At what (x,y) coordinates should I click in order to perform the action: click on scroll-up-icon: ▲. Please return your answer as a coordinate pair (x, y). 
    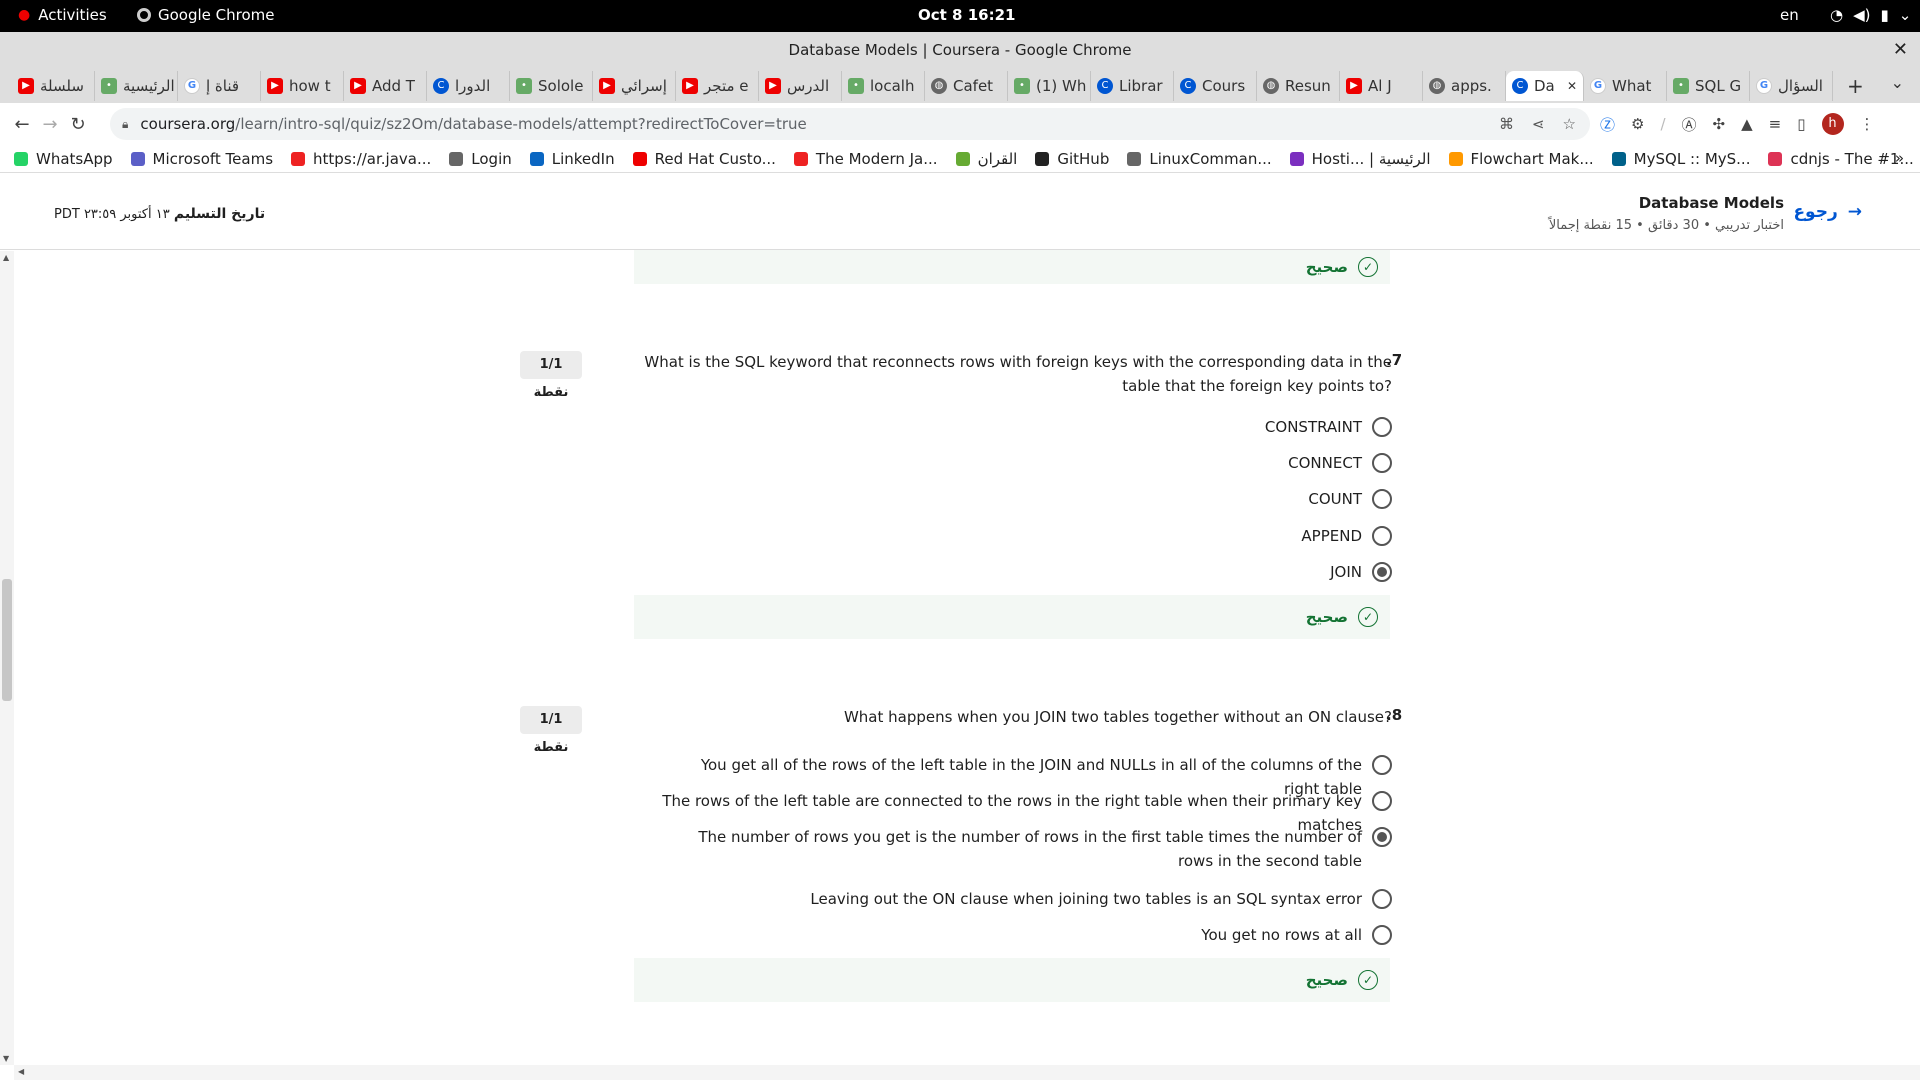
    Looking at the image, I should click on (6, 257).